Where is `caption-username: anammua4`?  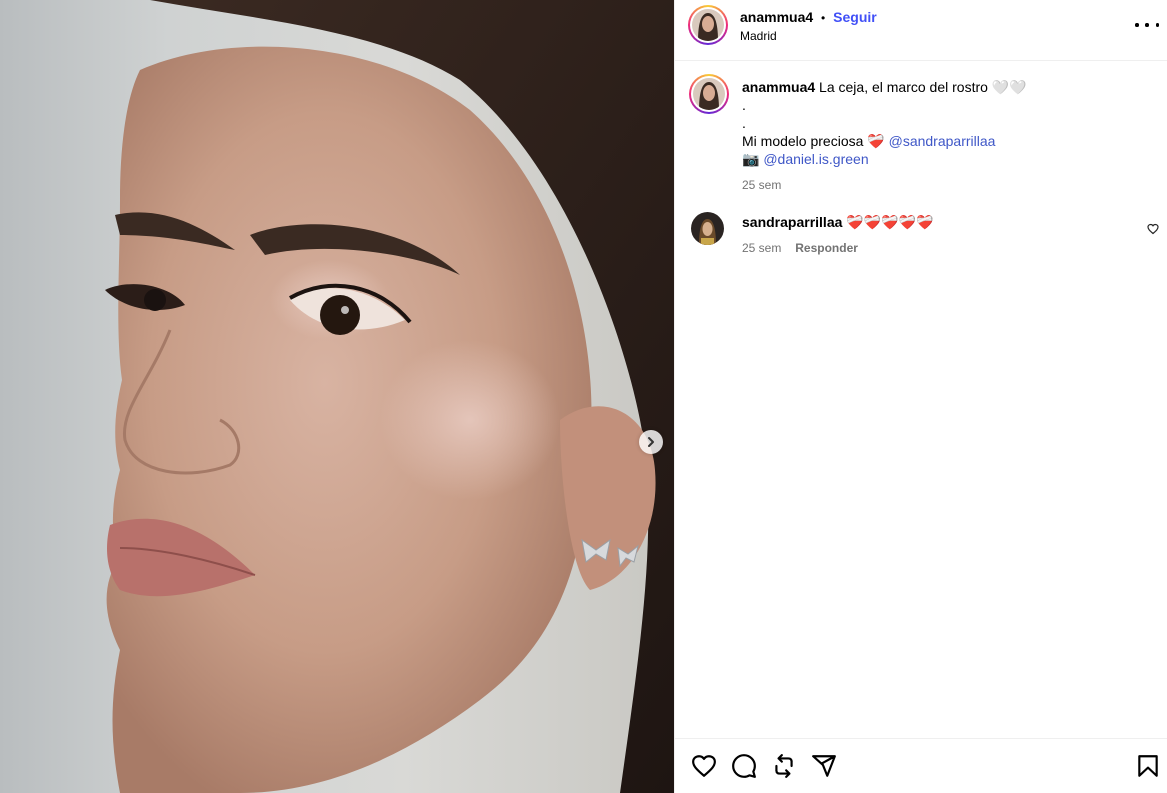 caption-username: anammua4 is located at coordinates (778, 87).